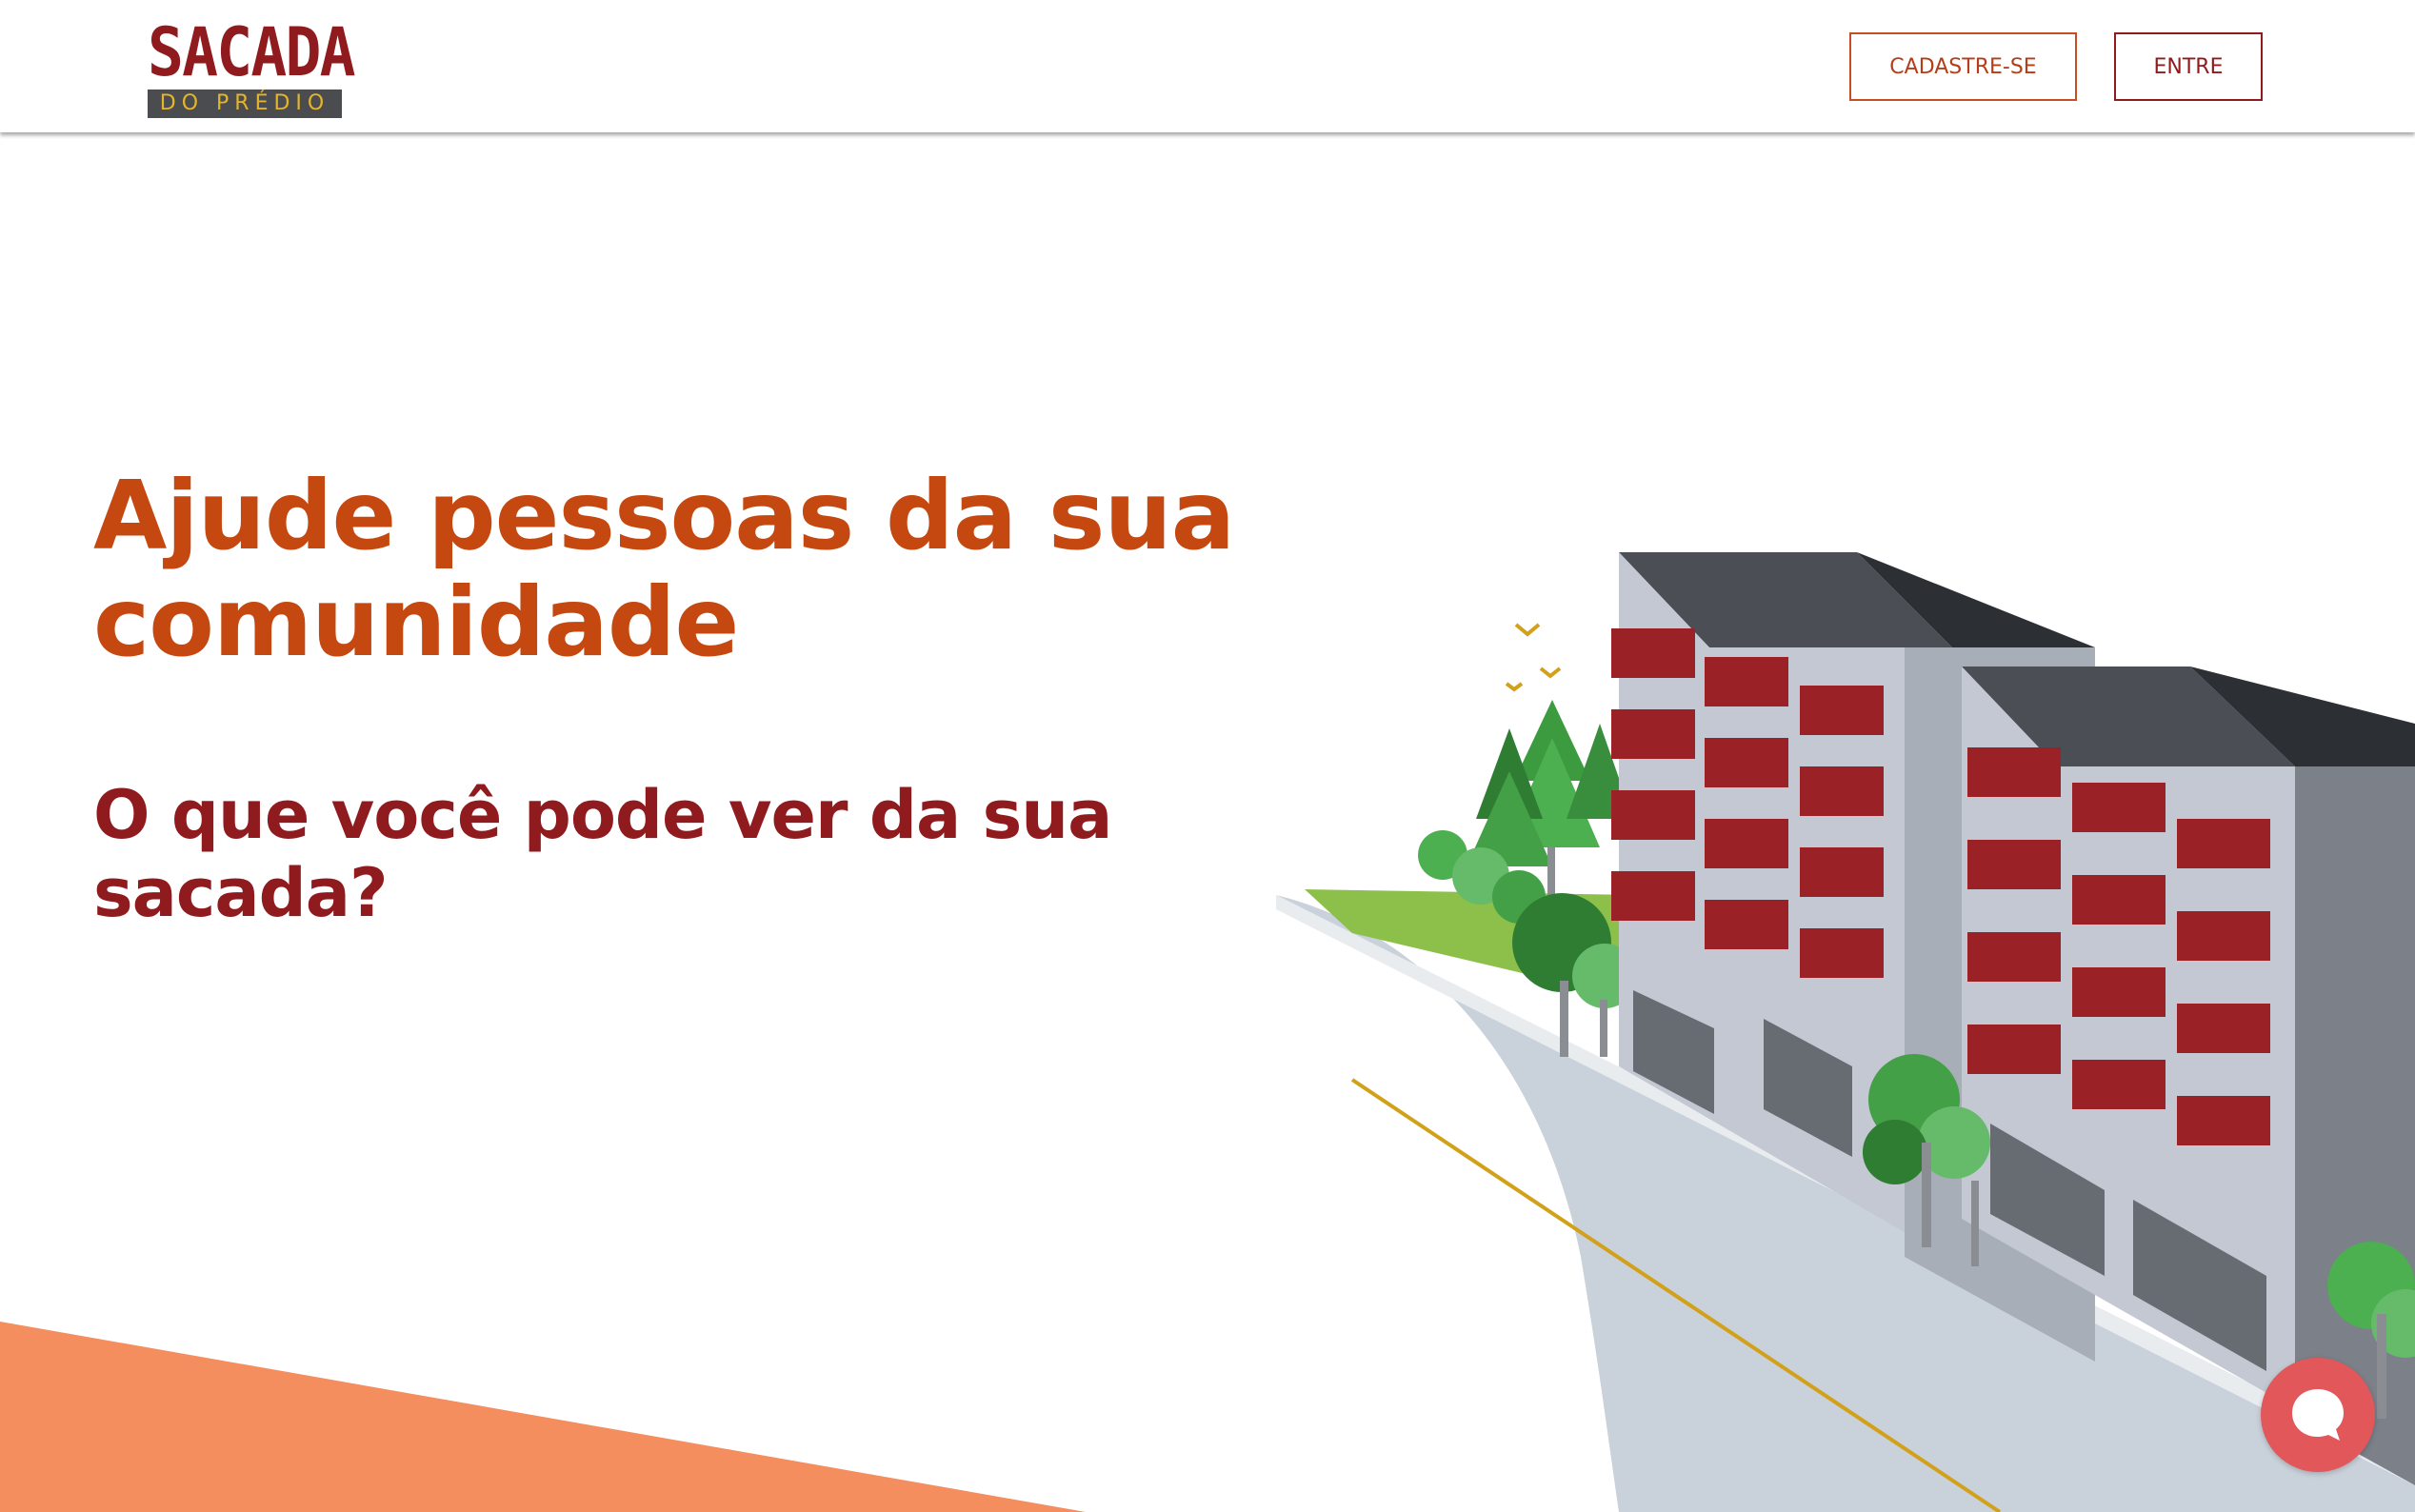 The width and height of the screenshot is (2415, 1512). Describe the element at coordinates (2189, 66) in the screenshot. I see `login-button: ENTRE` at that location.